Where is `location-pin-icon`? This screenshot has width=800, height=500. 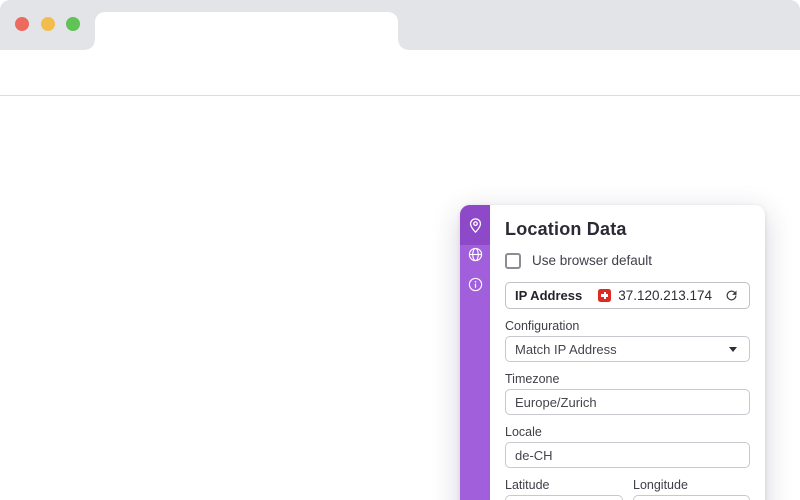 location-pin-icon is located at coordinates (475, 225).